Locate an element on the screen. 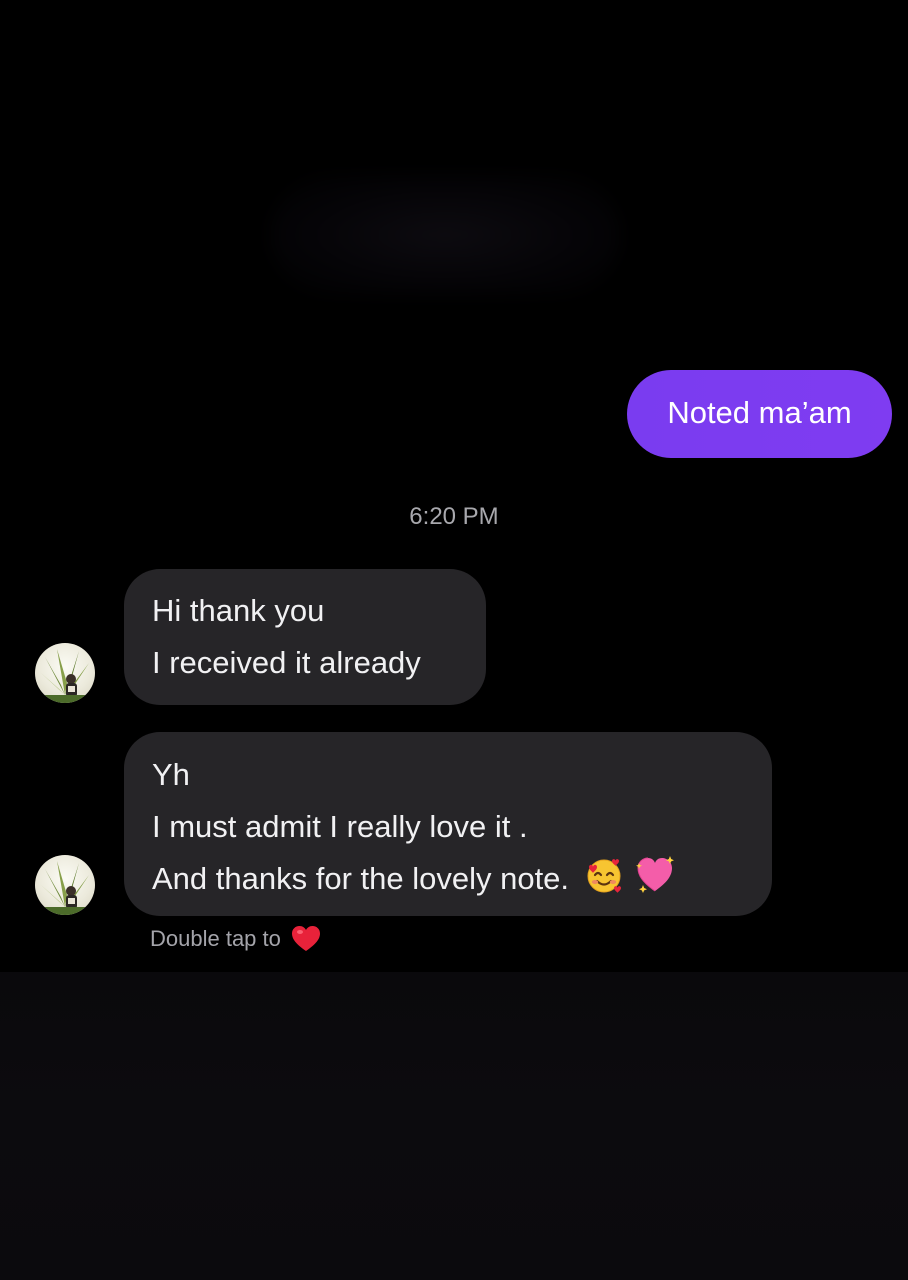  message-line: And thanks for the lovely note. is located at coordinates (361, 878).